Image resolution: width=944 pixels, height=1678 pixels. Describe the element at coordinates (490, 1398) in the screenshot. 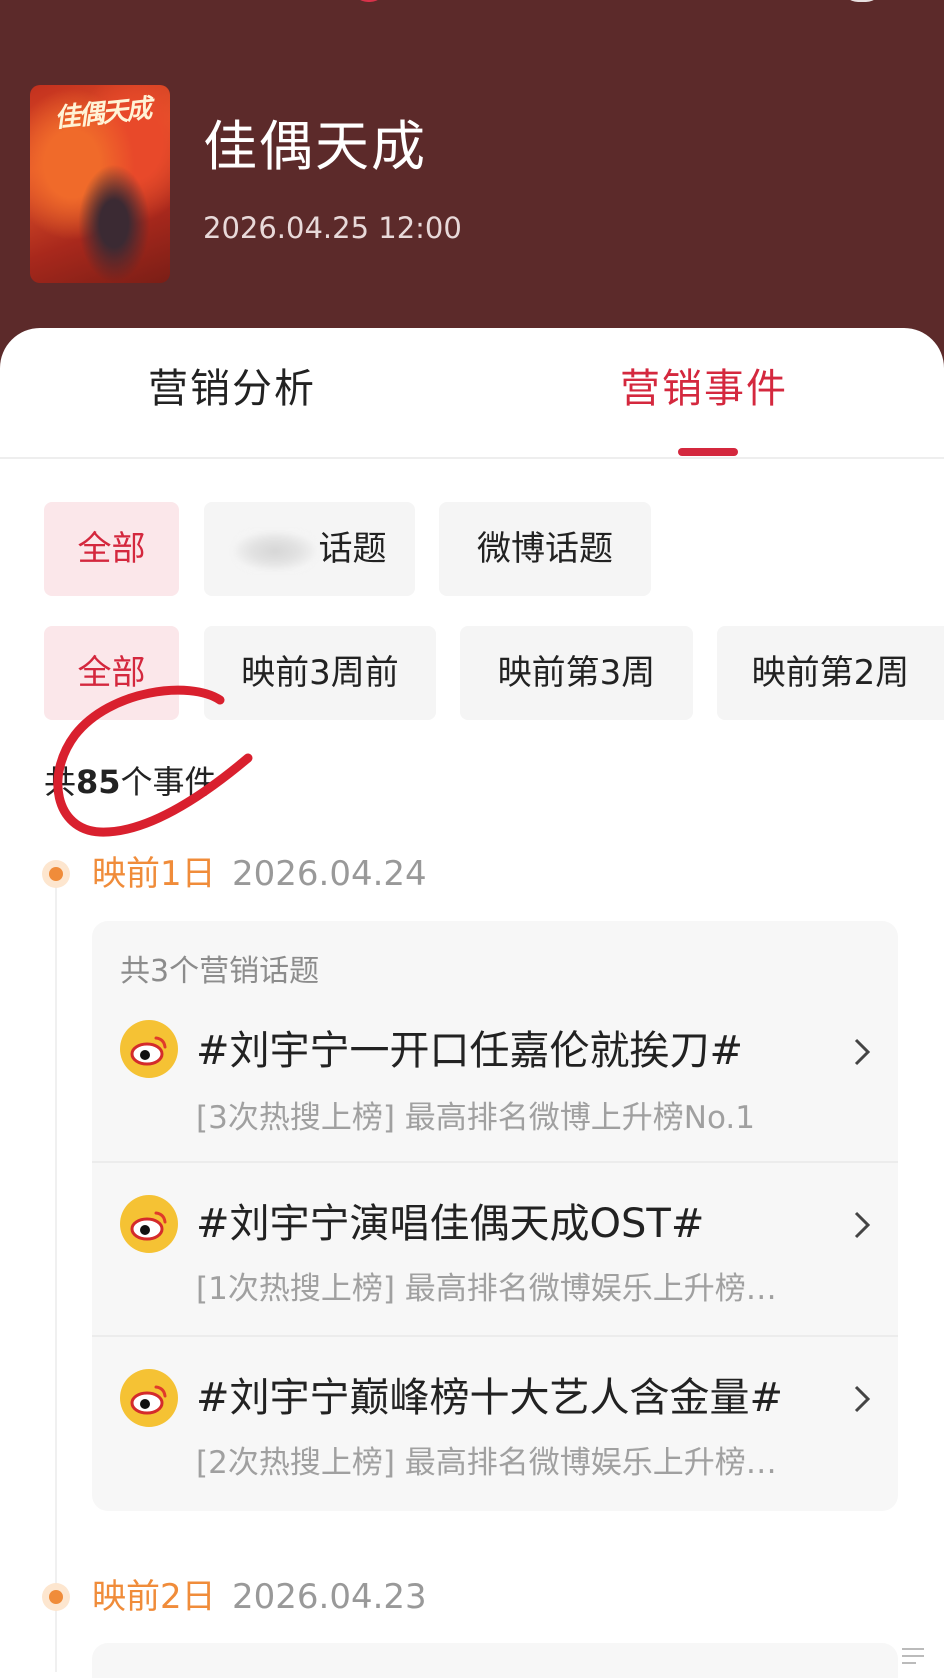

I see `topic-title: #刘宇宁巅峰榜十大艺人含金量#` at that location.